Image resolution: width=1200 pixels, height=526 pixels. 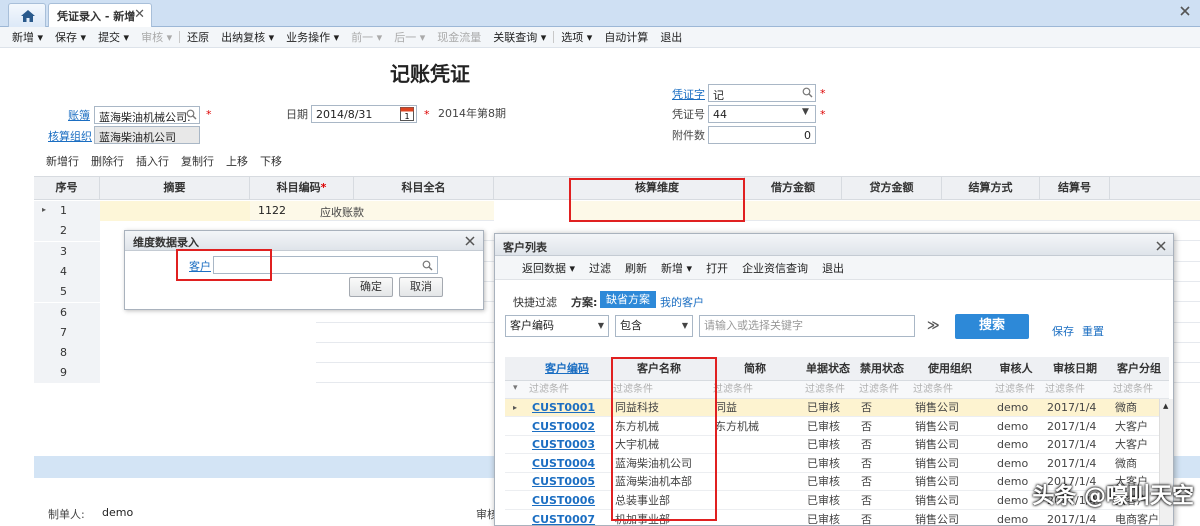 I want to click on tab-voucher-entry: 凭证录入 - 新增 ✕, so click(x=100, y=15).